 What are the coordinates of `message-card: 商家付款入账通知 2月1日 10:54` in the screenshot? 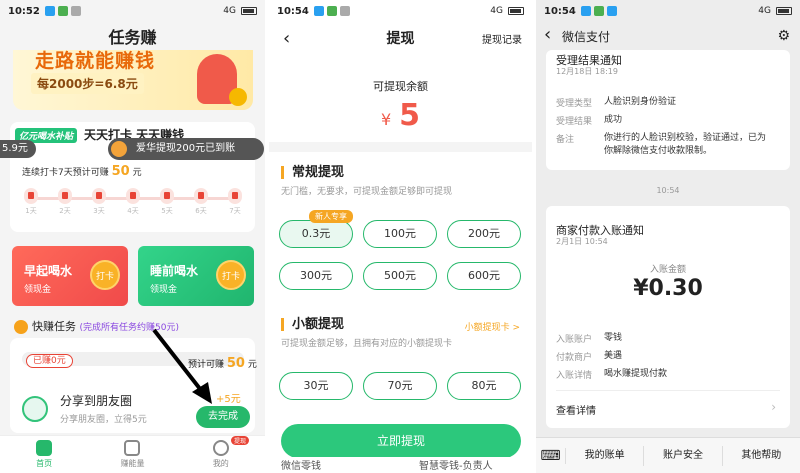 It's located at (668, 317).